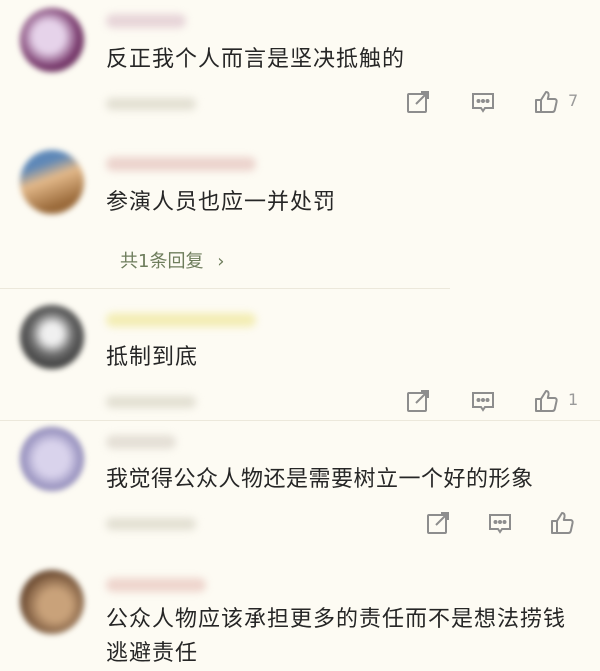 The image size is (600, 671). I want to click on chevron-right-icon: ›, so click(221, 261).